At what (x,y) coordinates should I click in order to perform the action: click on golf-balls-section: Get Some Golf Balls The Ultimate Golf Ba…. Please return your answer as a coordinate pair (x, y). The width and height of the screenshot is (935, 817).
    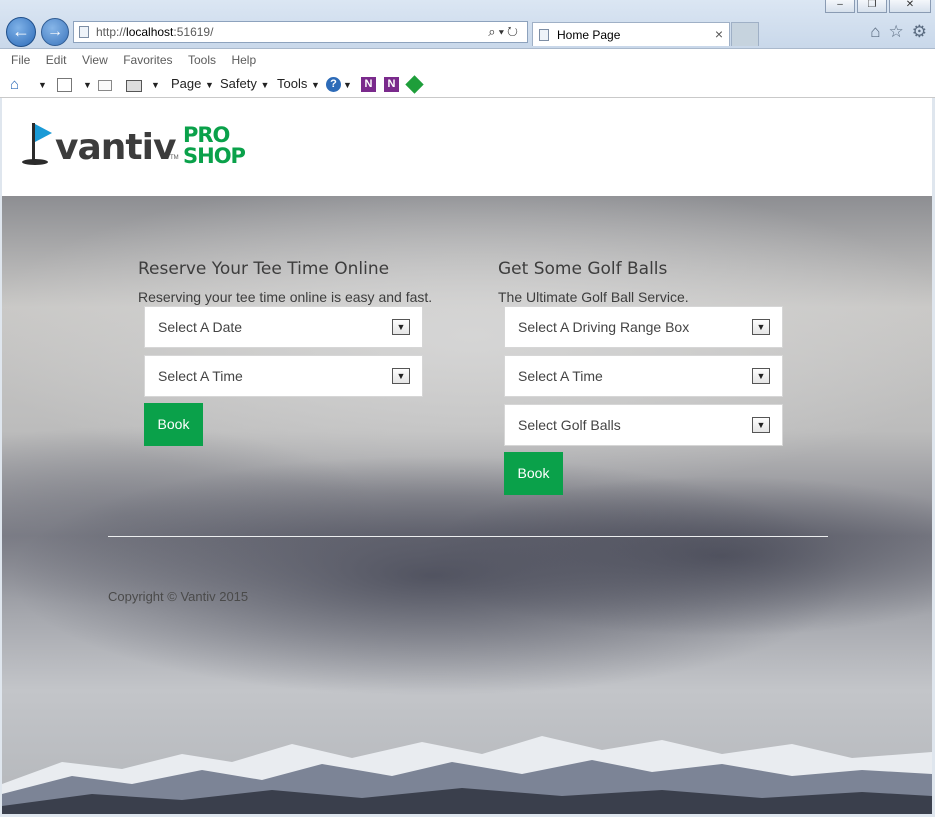
    Looking at the image, I should click on (653, 376).